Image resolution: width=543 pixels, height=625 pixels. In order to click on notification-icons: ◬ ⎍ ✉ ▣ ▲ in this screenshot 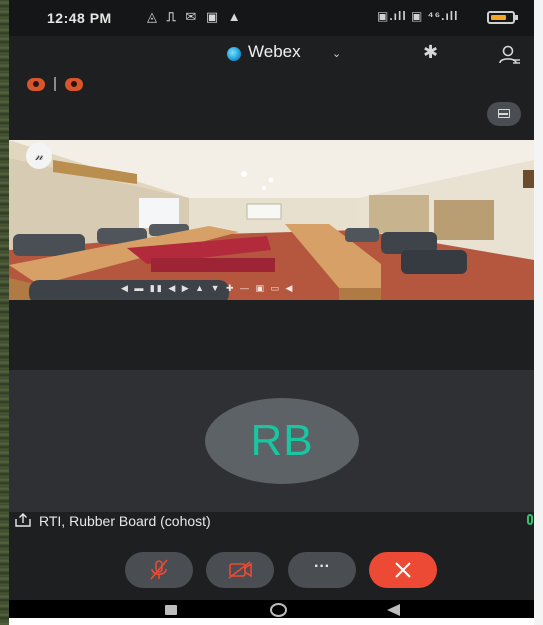, I will do `click(195, 16)`.